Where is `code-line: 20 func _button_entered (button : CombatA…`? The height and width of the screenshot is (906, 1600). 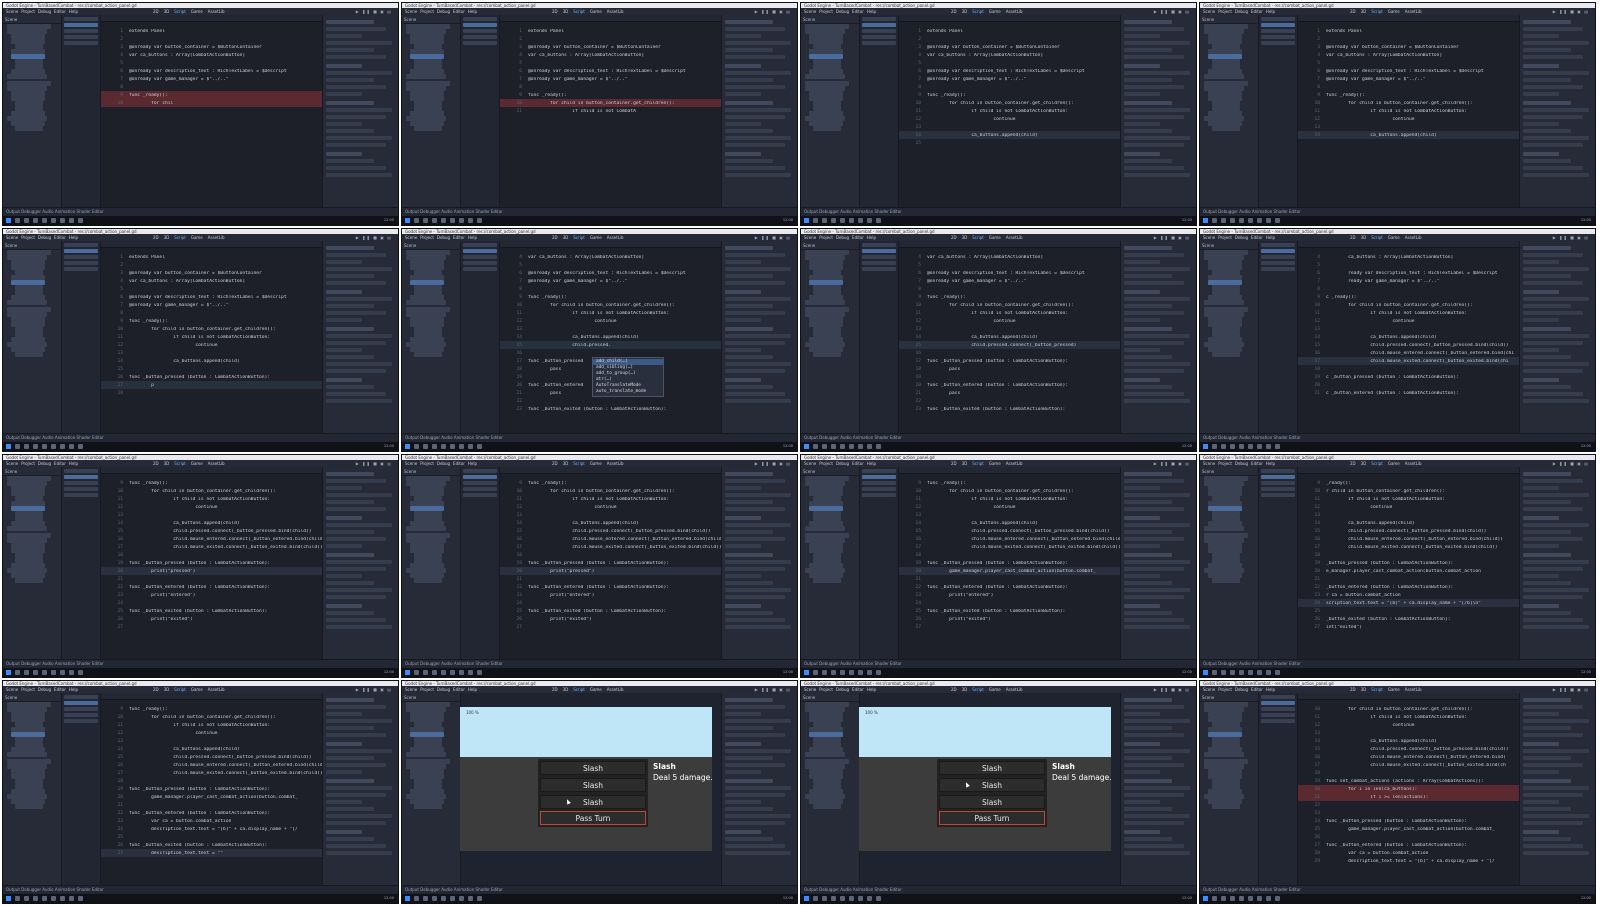
code-line: 20 func _button_entered (button : CombatA… is located at coordinates (1009, 385).